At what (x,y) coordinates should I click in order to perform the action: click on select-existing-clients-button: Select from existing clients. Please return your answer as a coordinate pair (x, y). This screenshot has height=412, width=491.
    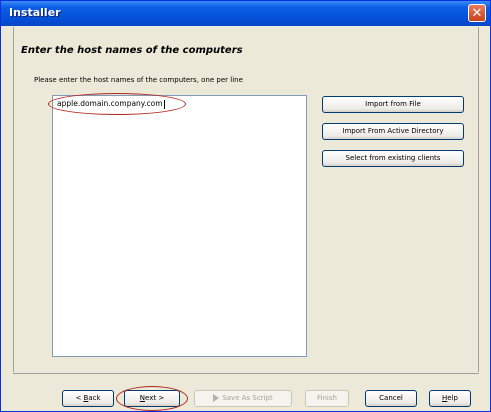
    Looking at the image, I should click on (393, 158).